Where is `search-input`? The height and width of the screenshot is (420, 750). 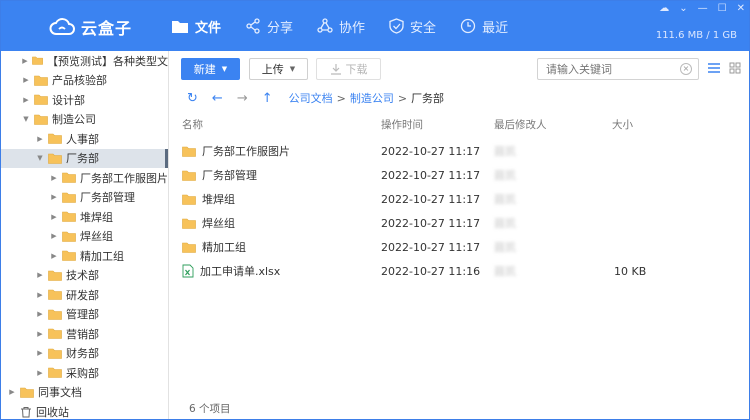
search-input is located at coordinates (611, 69).